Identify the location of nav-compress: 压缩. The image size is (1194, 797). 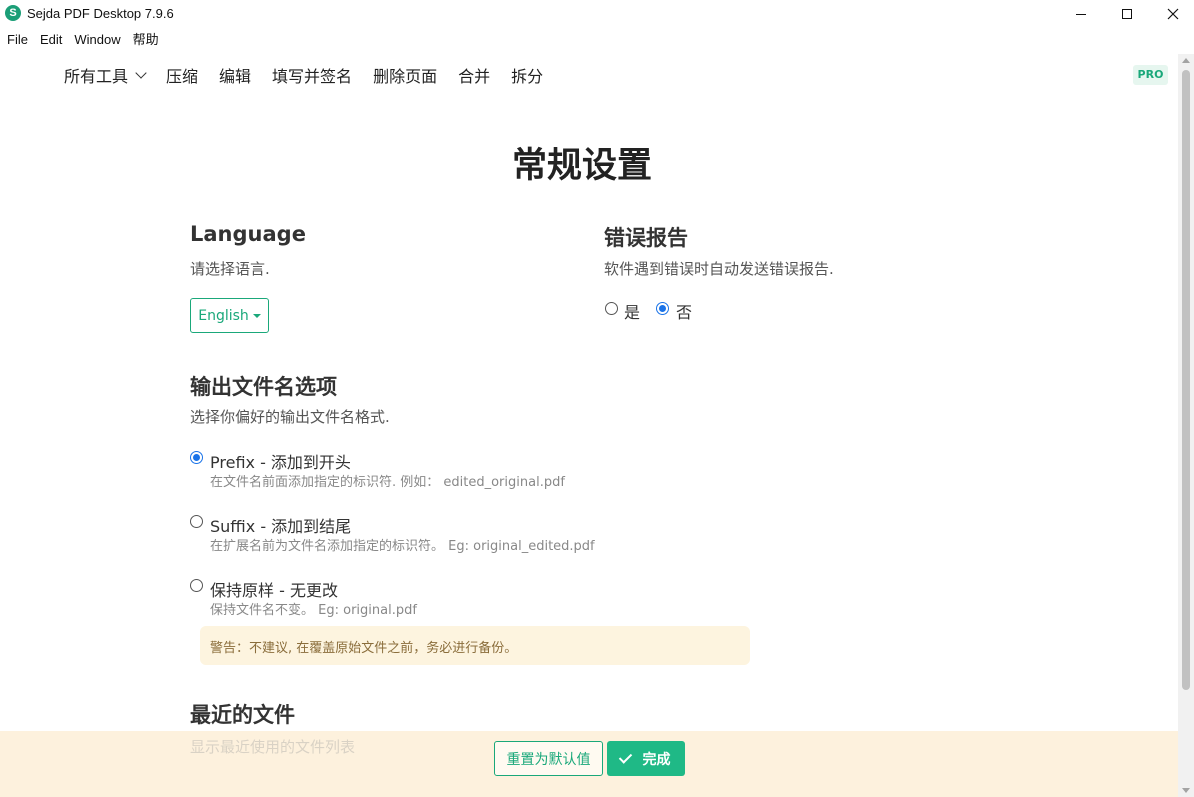
(182, 75).